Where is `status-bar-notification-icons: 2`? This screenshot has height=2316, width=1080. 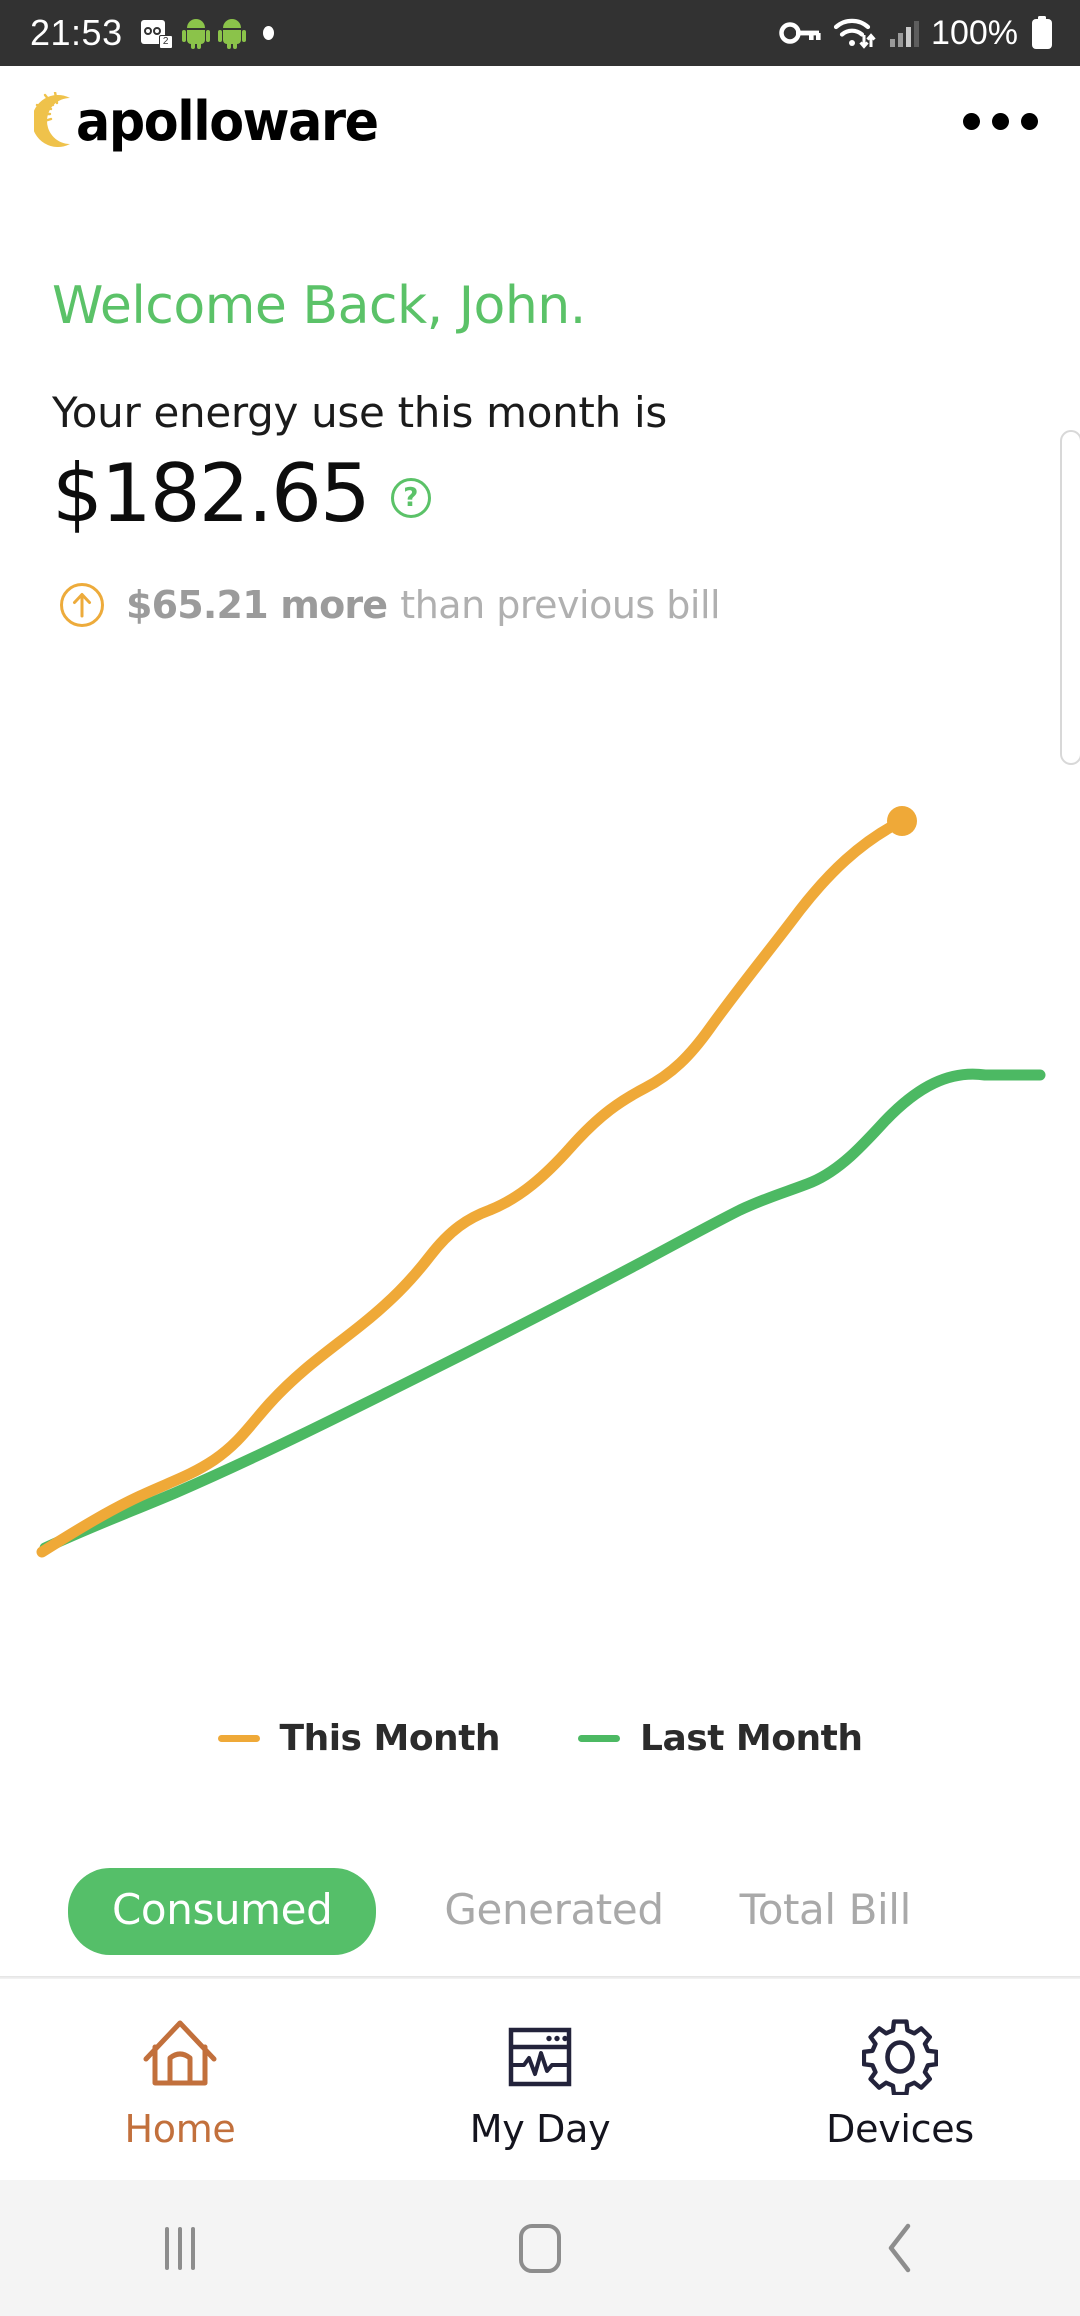 status-bar-notification-icons: 2 is located at coordinates (207, 33).